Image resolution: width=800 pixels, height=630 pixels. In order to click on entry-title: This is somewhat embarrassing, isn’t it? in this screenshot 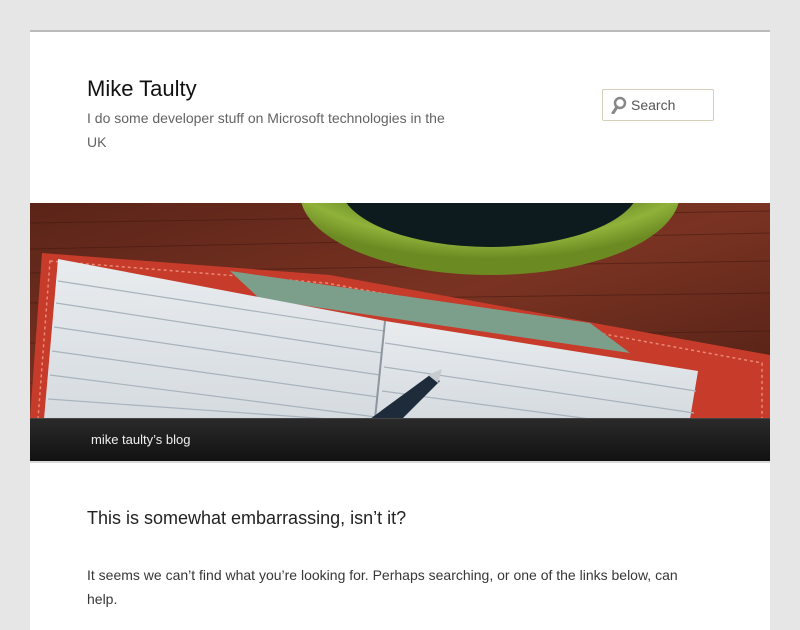, I will do `click(247, 518)`.